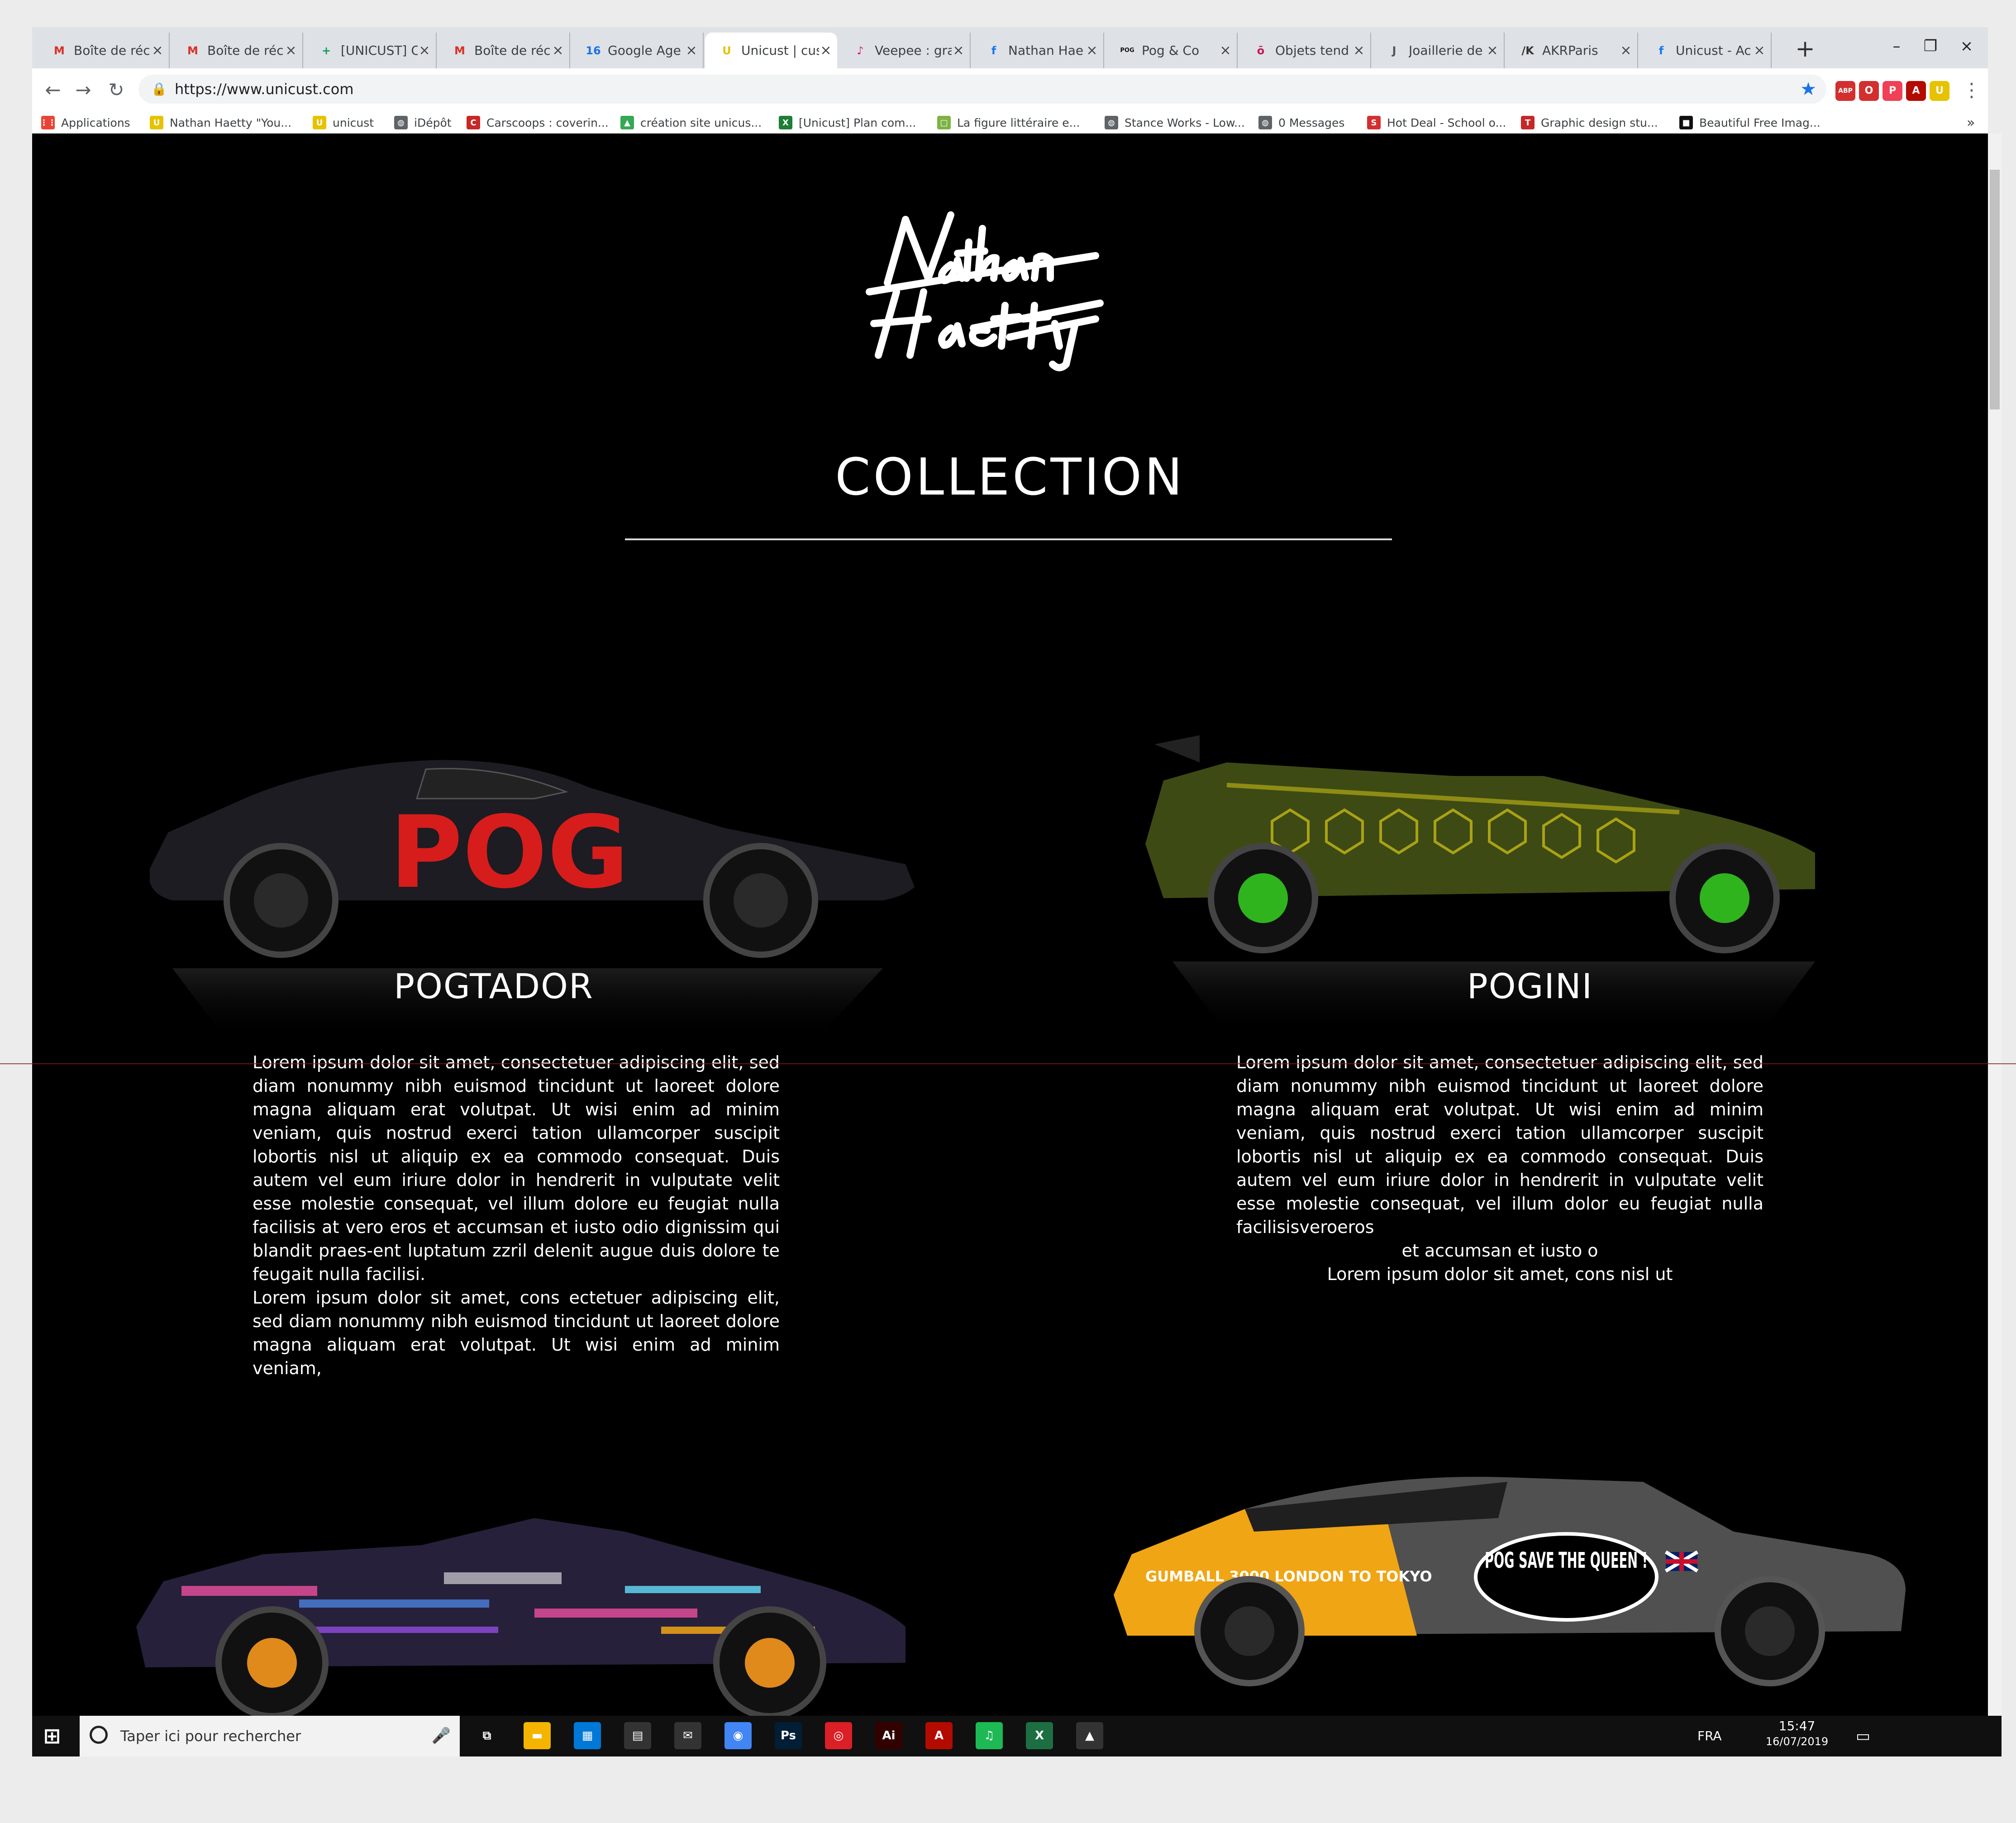 The width and height of the screenshot is (2016, 1823). What do you see at coordinates (52, 1735) in the screenshot?
I see `start-button: ⊞` at bounding box center [52, 1735].